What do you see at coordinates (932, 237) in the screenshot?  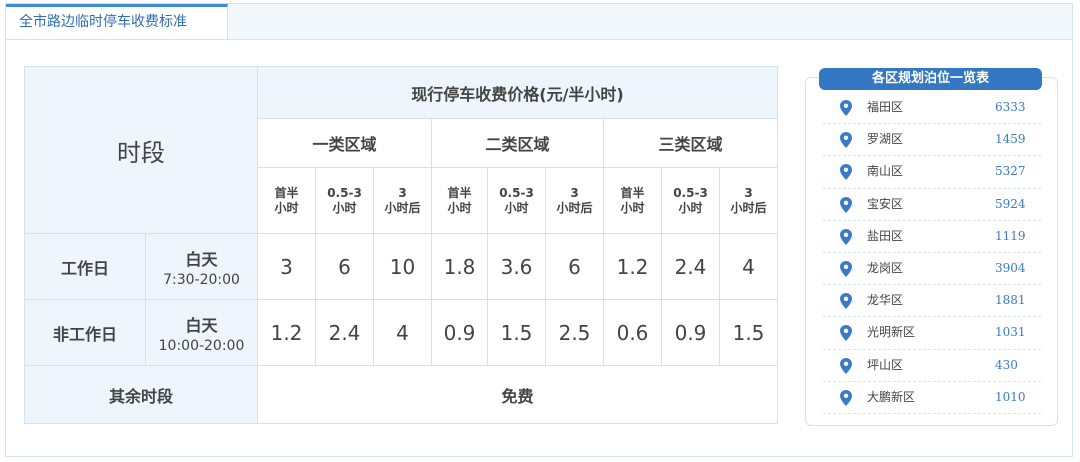 I see `district-item: 盐田区 1119` at bounding box center [932, 237].